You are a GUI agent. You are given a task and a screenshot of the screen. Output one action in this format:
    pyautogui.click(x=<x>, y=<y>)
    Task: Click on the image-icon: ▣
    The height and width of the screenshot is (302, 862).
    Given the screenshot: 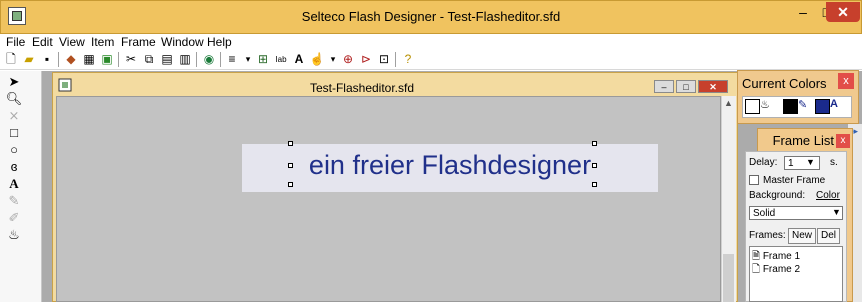 What is the action you would take?
    pyautogui.click(x=107, y=59)
    